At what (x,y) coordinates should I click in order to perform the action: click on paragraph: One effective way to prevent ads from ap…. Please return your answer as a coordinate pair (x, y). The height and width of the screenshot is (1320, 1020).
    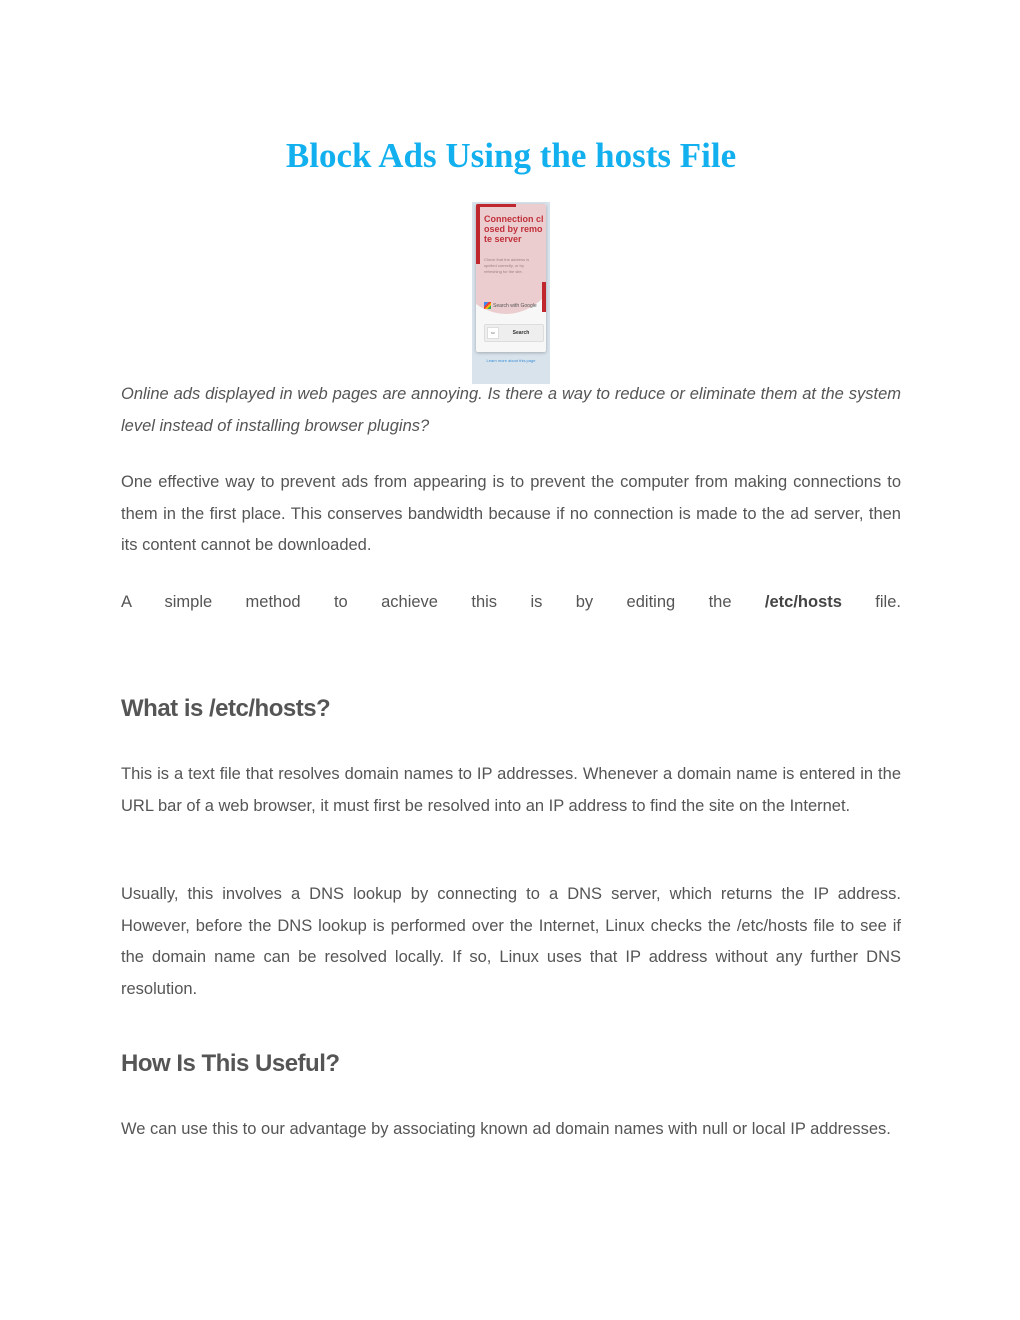
    Looking at the image, I should click on (511, 513).